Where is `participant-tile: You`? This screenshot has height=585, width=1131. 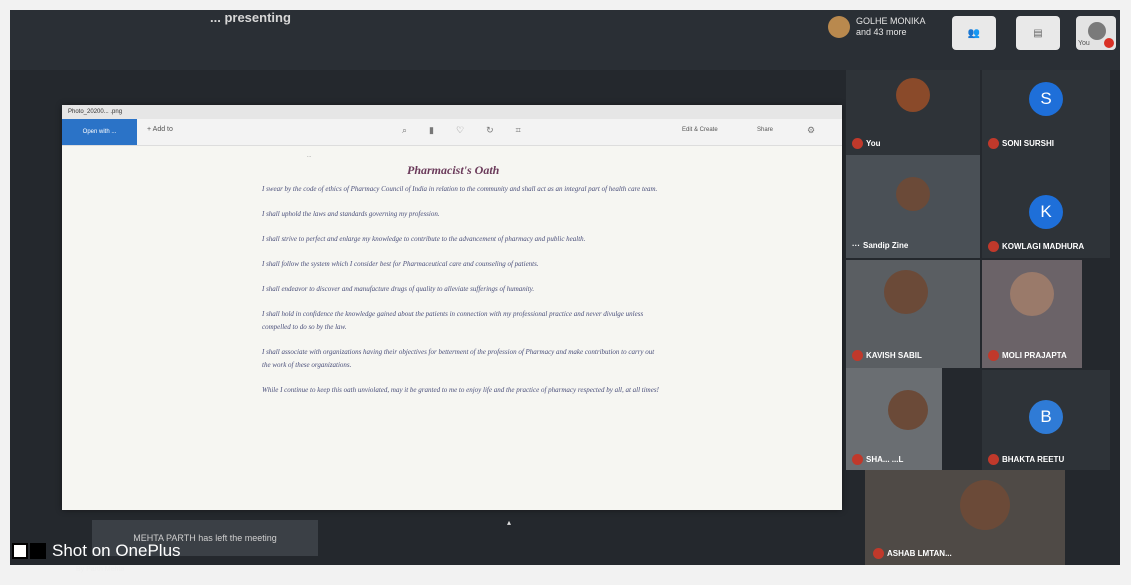
participant-tile: You is located at coordinates (913, 112).